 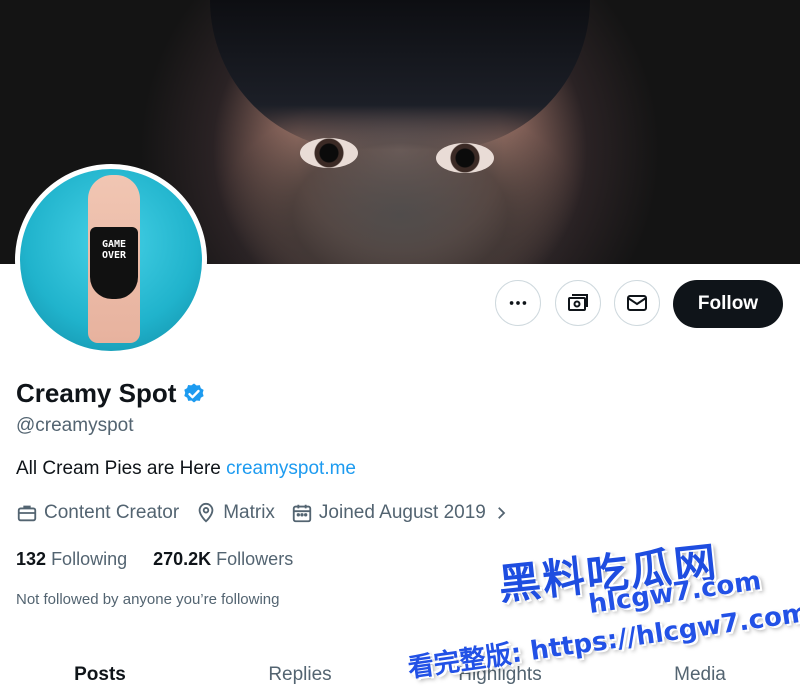 I want to click on banner-hair, so click(x=400, y=75).